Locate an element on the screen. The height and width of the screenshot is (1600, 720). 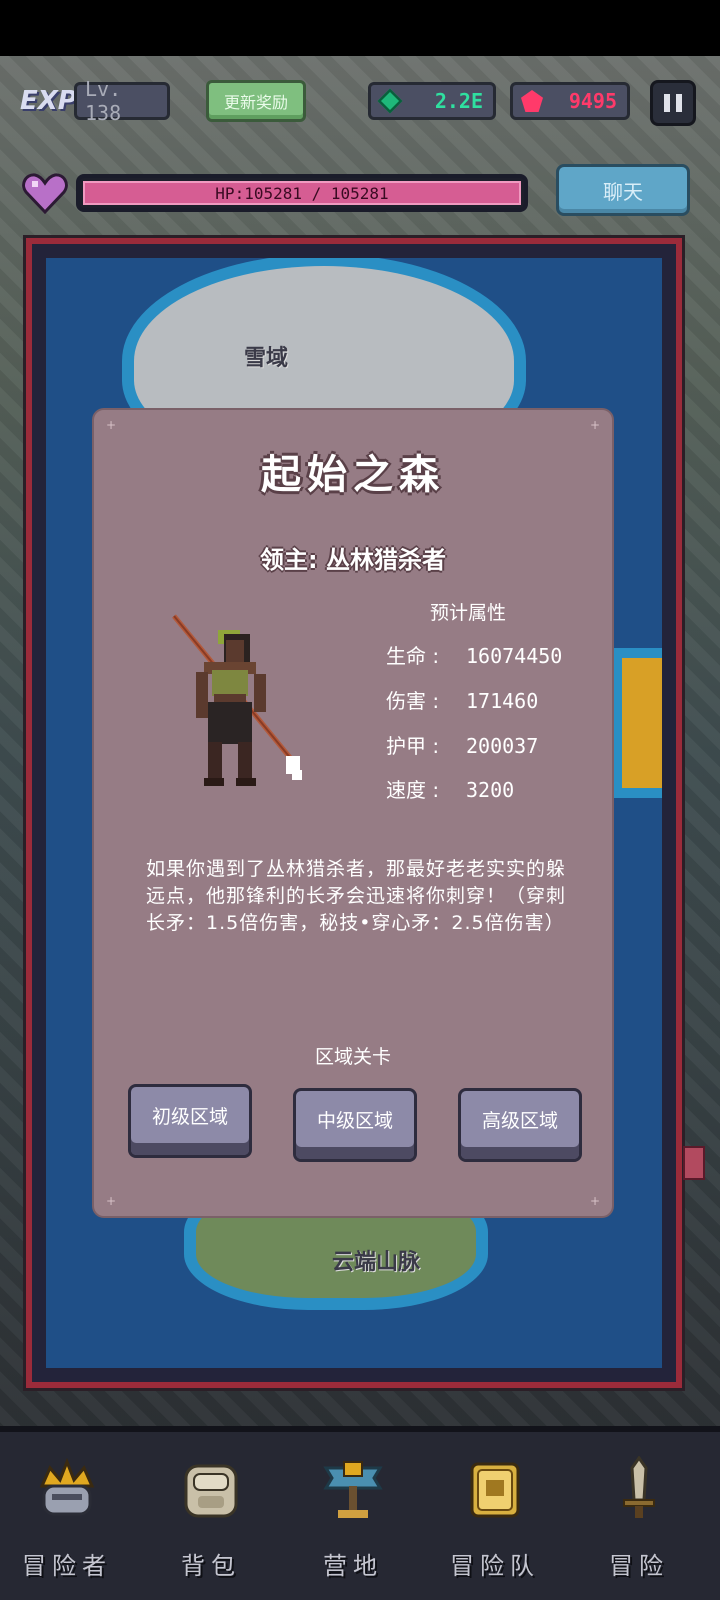
side-tab is located at coordinates (694, 1163).